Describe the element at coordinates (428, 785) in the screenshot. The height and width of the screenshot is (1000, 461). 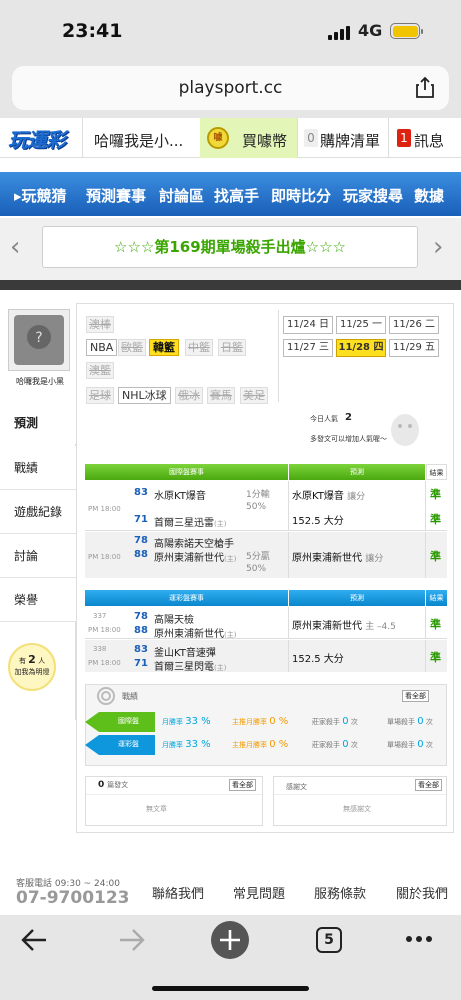
I see `thanks-view-all-button: 看全部` at that location.